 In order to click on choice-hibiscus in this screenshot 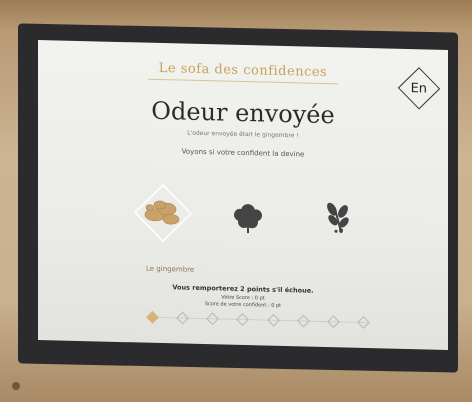, I will do `click(248, 235)`.